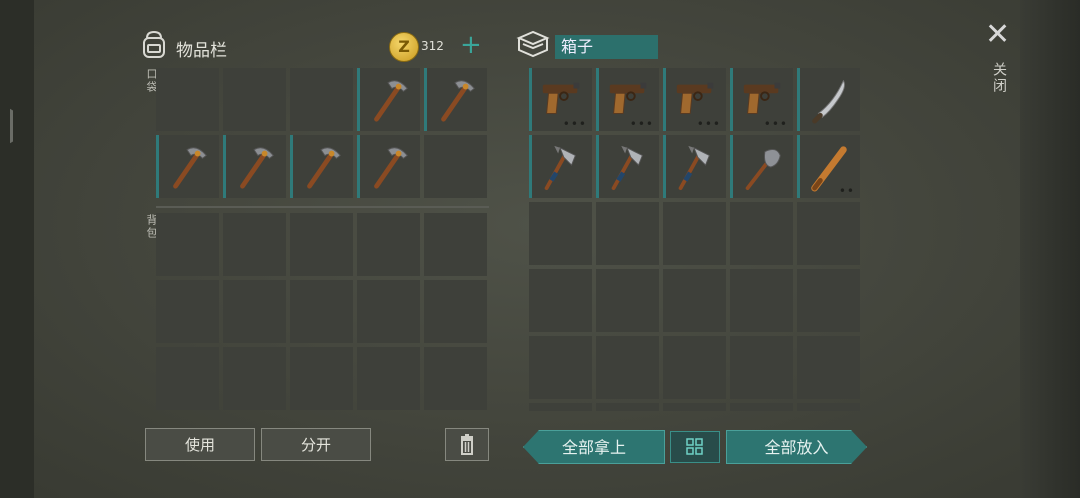 The width and height of the screenshot is (1080, 498). What do you see at coordinates (316, 444) in the screenshot?
I see `split-button: 分开` at bounding box center [316, 444].